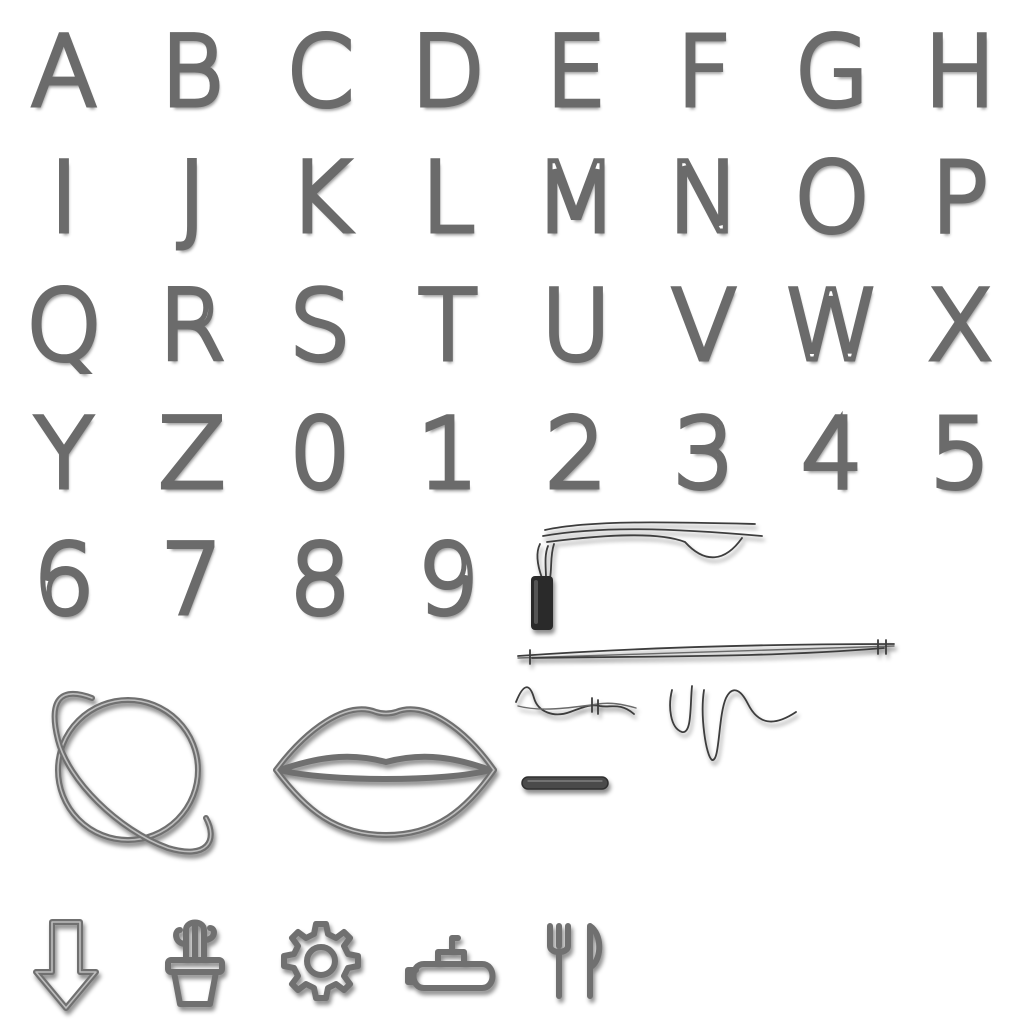  I want to click on glyph-g: G, so click(831, 72).